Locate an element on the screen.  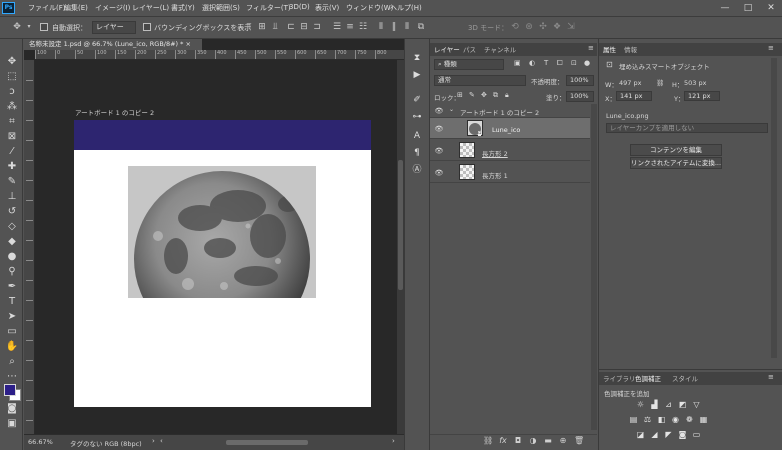
glyphs-panel-icon: Ⓐ is located at coordinates (417, 170).